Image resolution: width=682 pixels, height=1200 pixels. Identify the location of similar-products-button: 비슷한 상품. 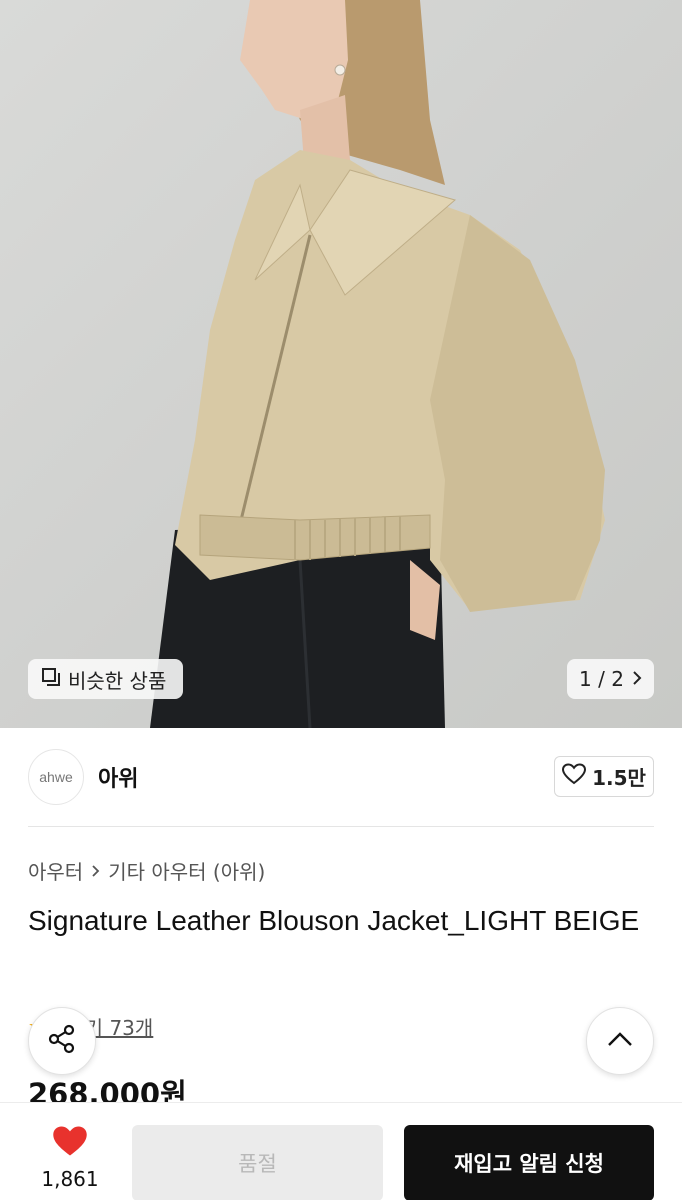
(105, 679).